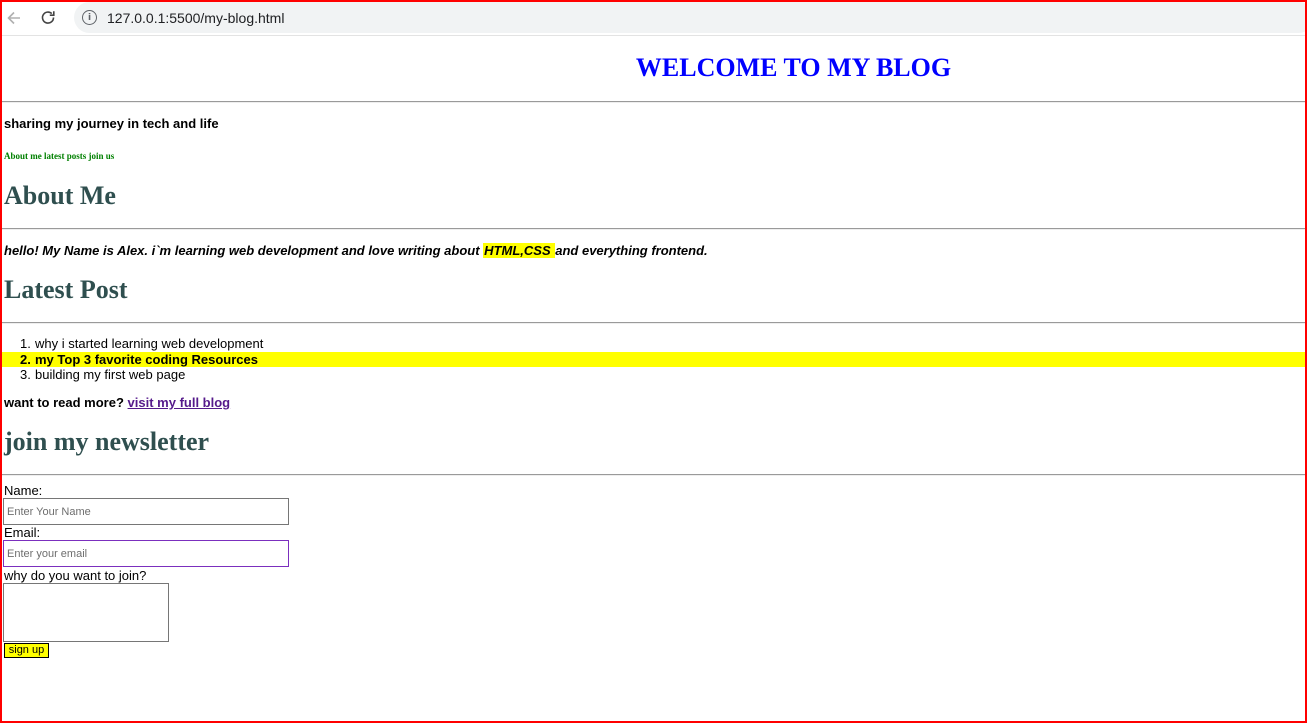 This screenshot has width=1307, height=723. Describe the element at coordinates (25, 343) in the screenshot. I see `post-number: 1.` at that location.